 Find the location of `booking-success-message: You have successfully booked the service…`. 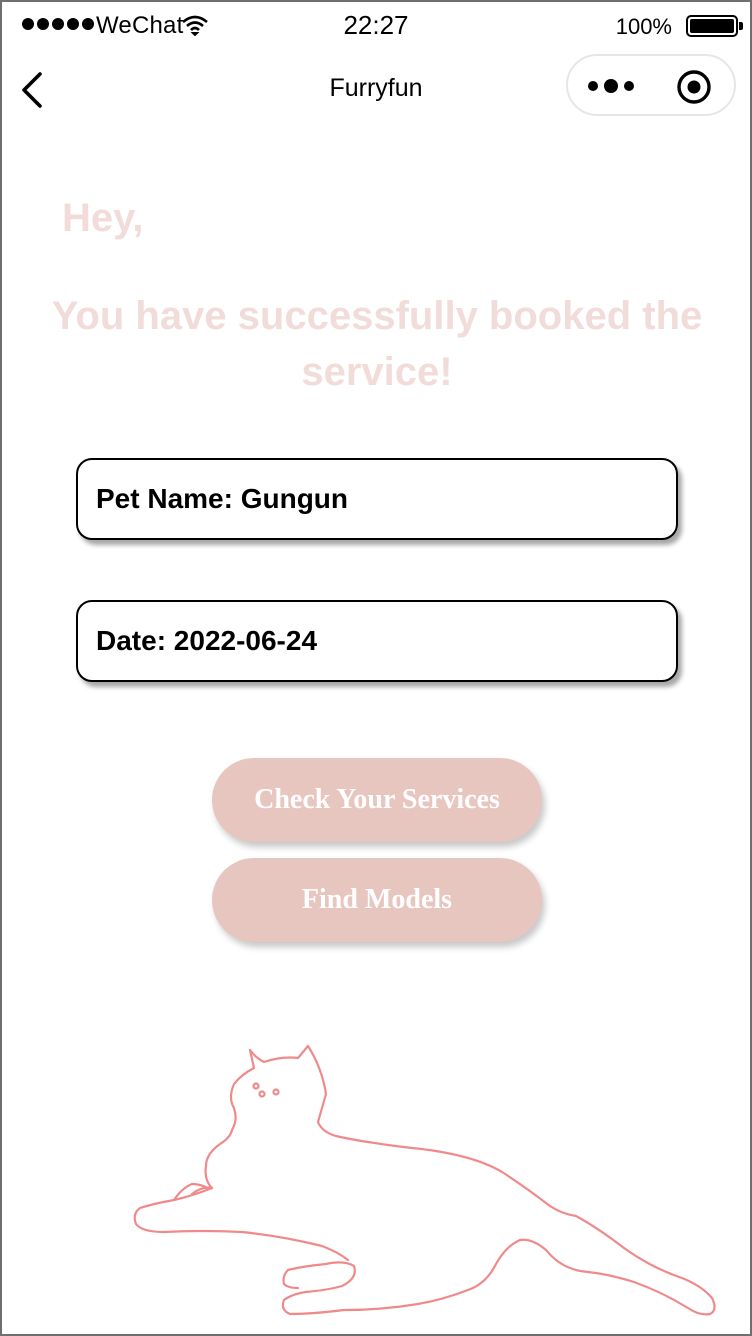

booking-success-message: You have successfully booked the service… is located at coordinates (377, 344).